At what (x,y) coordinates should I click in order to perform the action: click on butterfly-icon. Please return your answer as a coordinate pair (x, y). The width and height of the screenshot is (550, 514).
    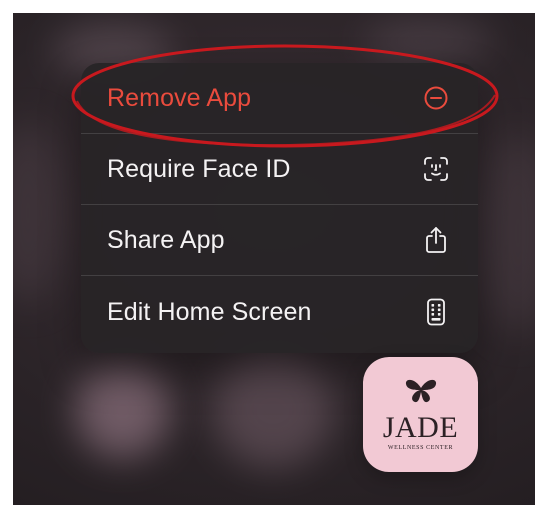
    Looking at the image, I should click on (421, 394).